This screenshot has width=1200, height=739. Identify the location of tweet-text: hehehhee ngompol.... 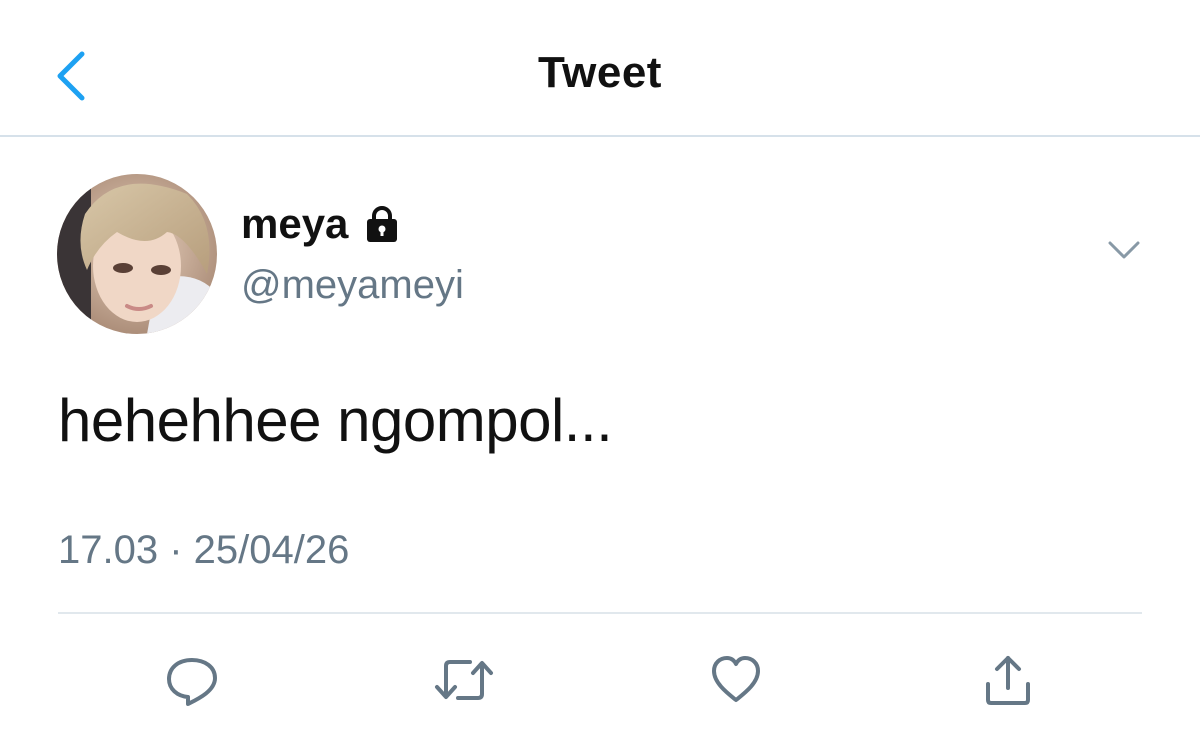
(335, 420).